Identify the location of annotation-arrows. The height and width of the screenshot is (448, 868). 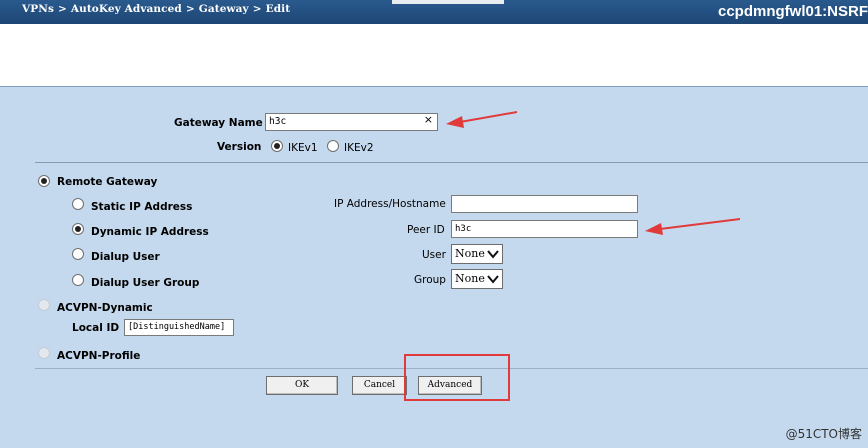
(593, 173).